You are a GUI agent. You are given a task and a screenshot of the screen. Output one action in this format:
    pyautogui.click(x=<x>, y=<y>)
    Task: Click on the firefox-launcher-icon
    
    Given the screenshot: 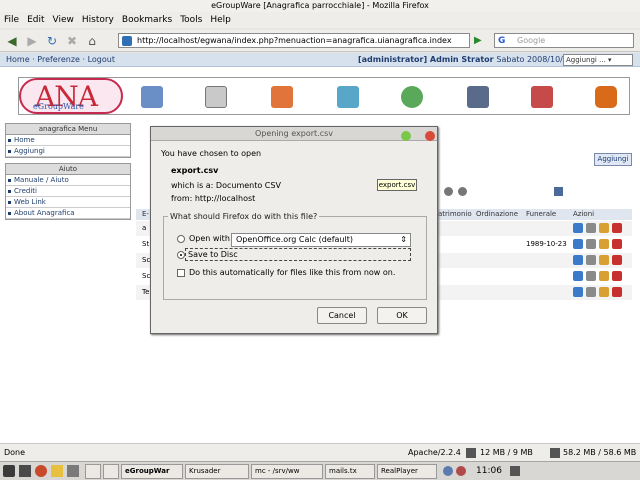 What is the action you would take?
    pyautogui.click(x=41, y=471)
    